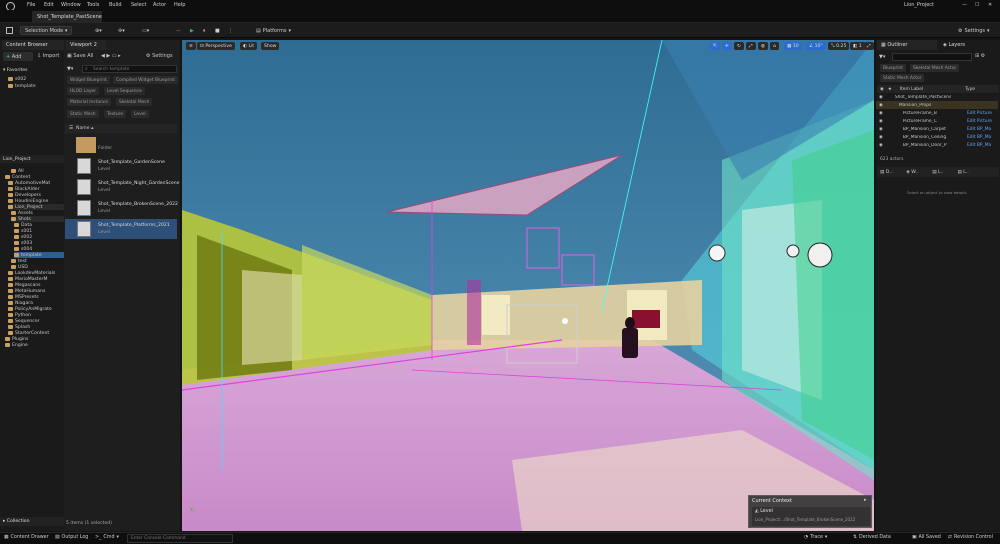 The image size is (1000, 544). What do you see at coordinates (159, 5) in the screenshot?
I see `menu-actor: Actor` at bounding box center [159, 5].